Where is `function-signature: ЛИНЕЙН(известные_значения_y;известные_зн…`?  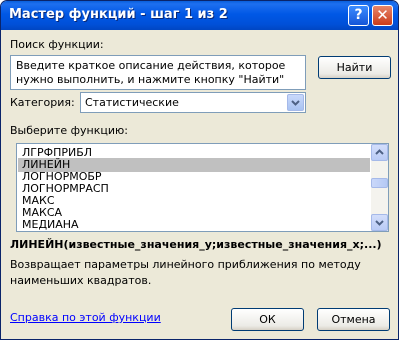
function-signature: ЛИНЕЙН(известные_значения_y;известные_зн… is located at coordinates (196, 244).